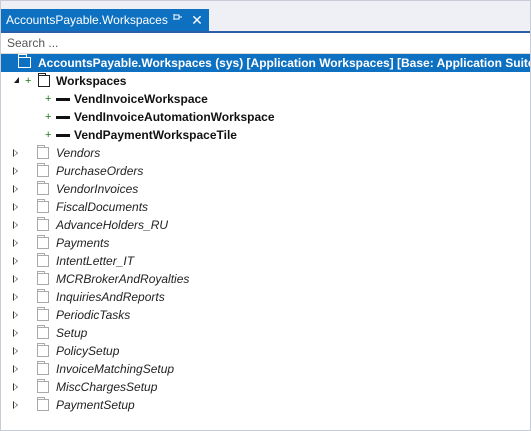 Image resolution: width=531 pixels, height=431 pixels. I want to click on tree-node-folder: InquiriesAndReports, so click(265, 297).